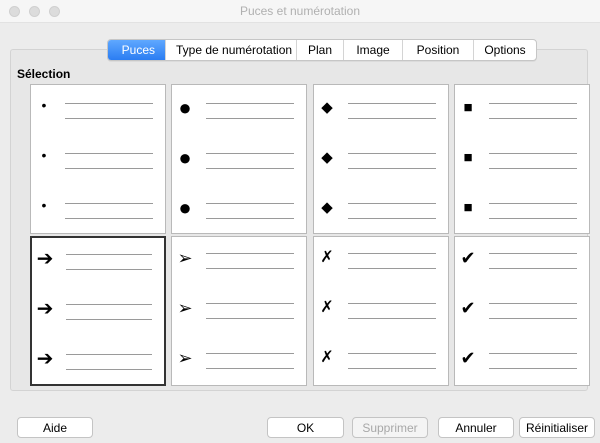 The height and width of the screenshot is (443, 600). Describe the element at coordinates (476, 427) in the screenshot. I see `cancel-button: Annuler` at that location.